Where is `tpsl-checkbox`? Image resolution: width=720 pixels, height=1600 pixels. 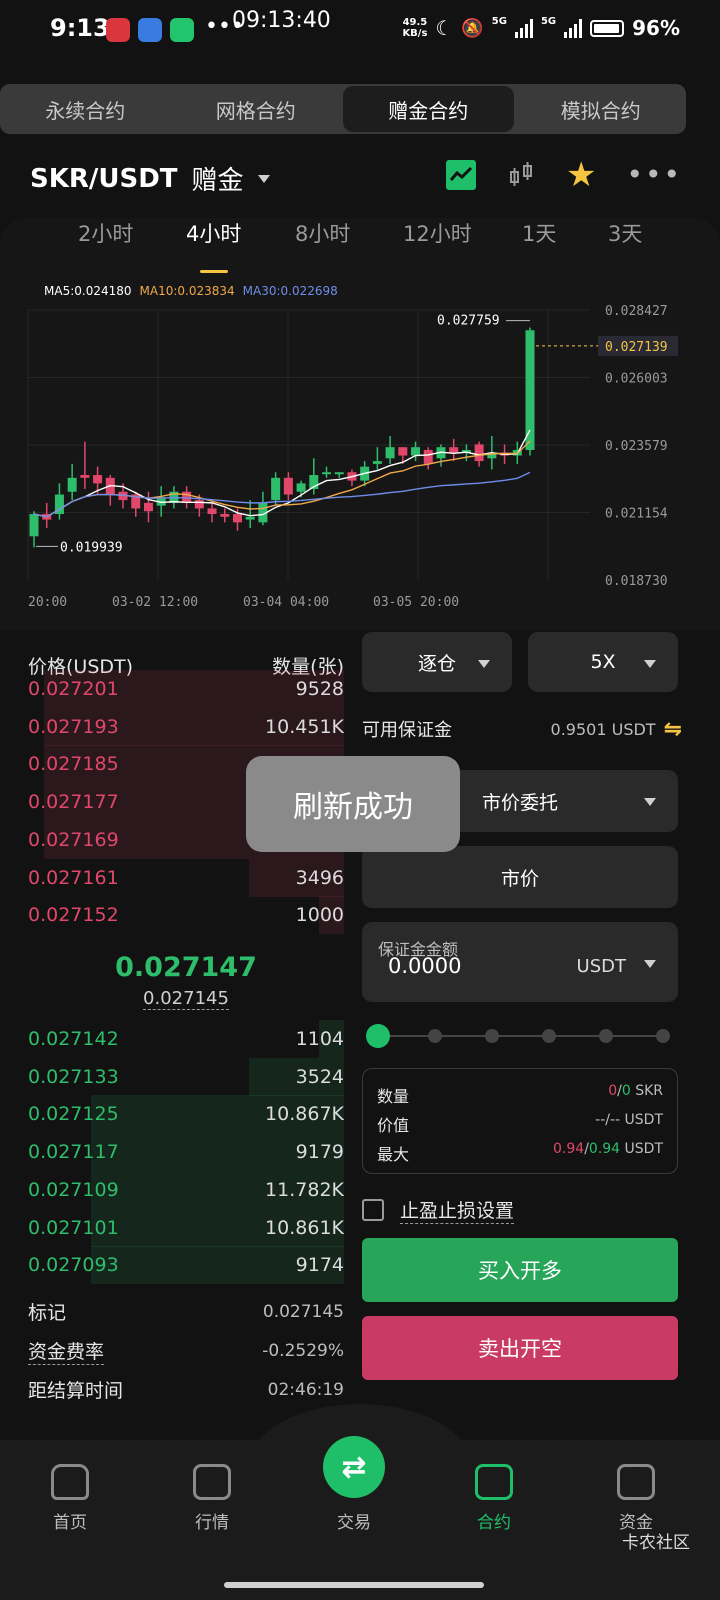
tpsl-checkbox is located at coordinates (373, 1210).